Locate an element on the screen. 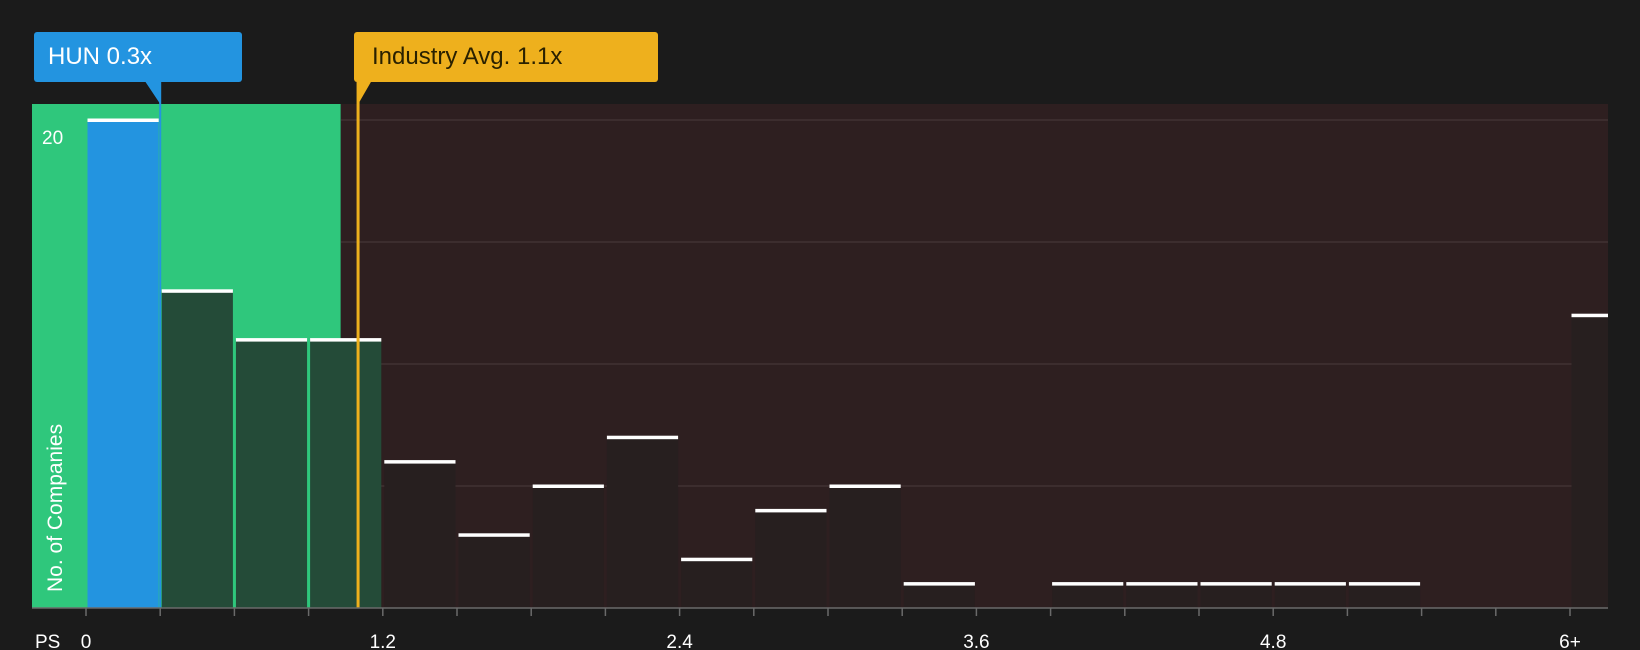 The image size is (1640, 650). x-axis is located at coordinates (820, 611).